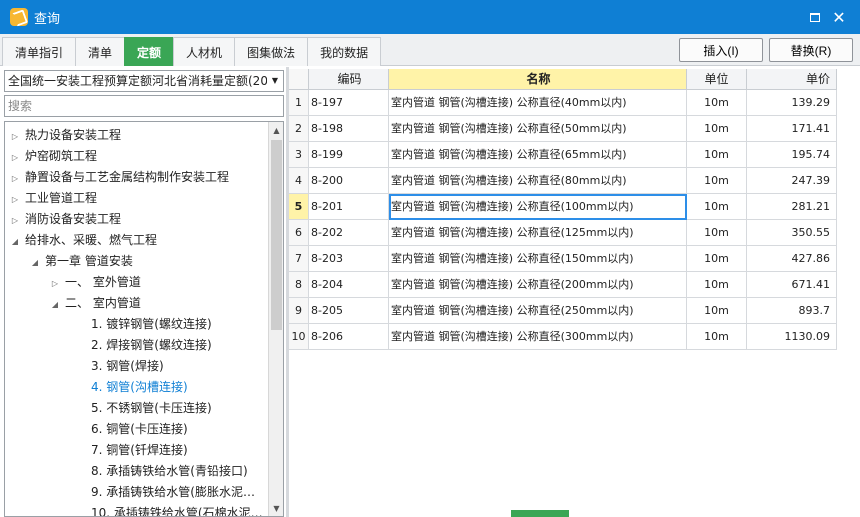 Image resolution: width=860 pixels, height=517 pixels. Describe the element at coordinates (792, 129) in the screenshot. I see `cell-price: 171.41` at that location.